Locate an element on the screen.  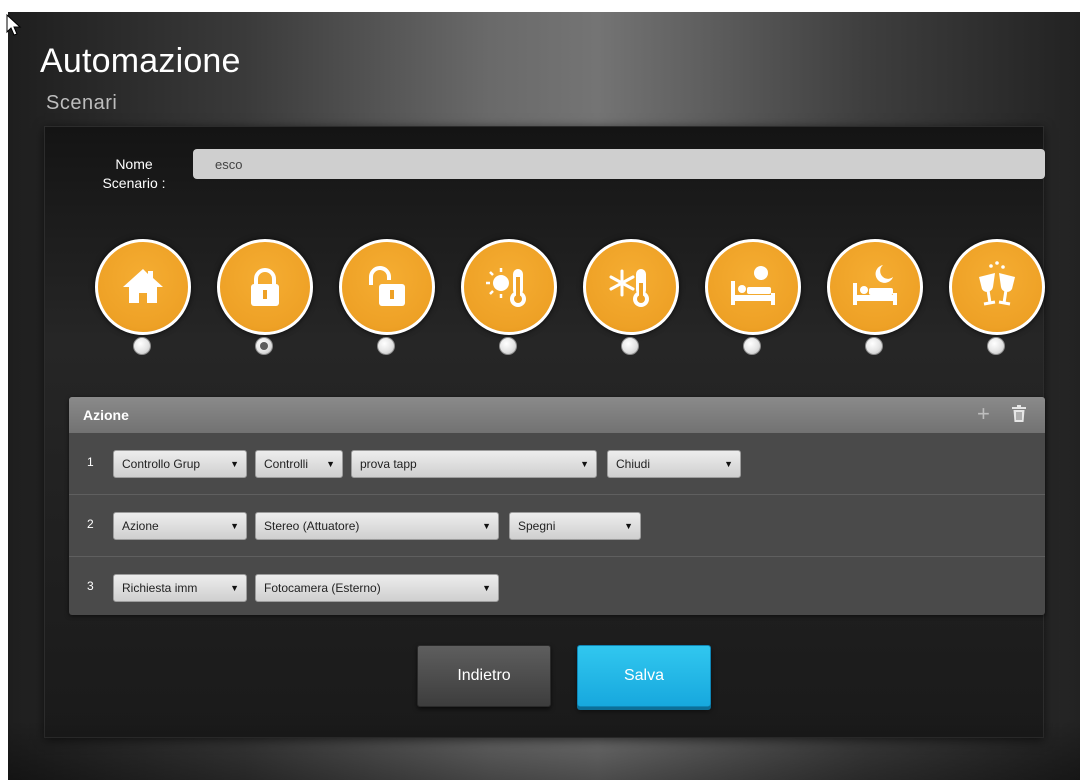
action-row-number: 2 is located at coordinates (90, 524).